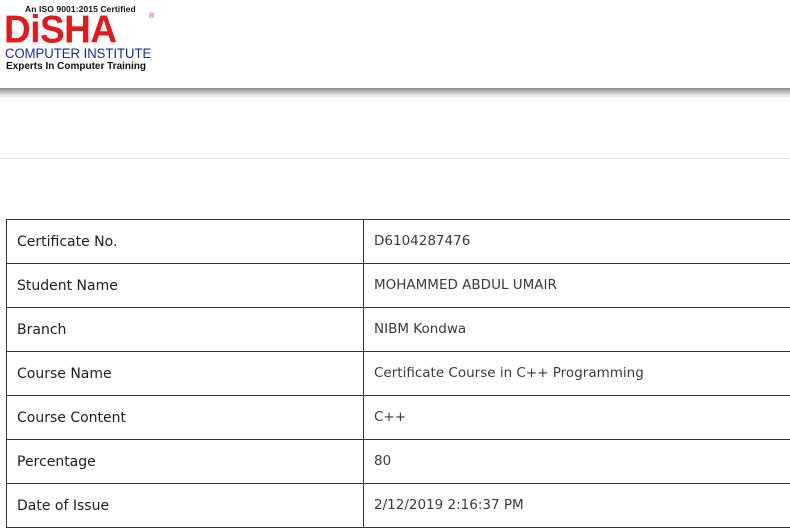  Describe the element at coordinates (395, 93) in the screenshot. I see `header-shadow` at that location.